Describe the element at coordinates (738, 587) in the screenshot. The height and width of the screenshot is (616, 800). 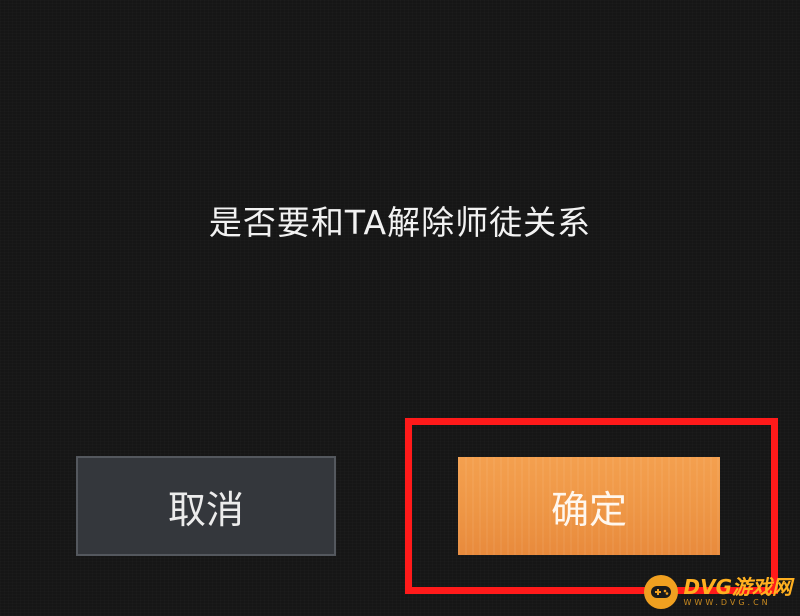
I see `watermark-brand: DVG游戏网` at that location.